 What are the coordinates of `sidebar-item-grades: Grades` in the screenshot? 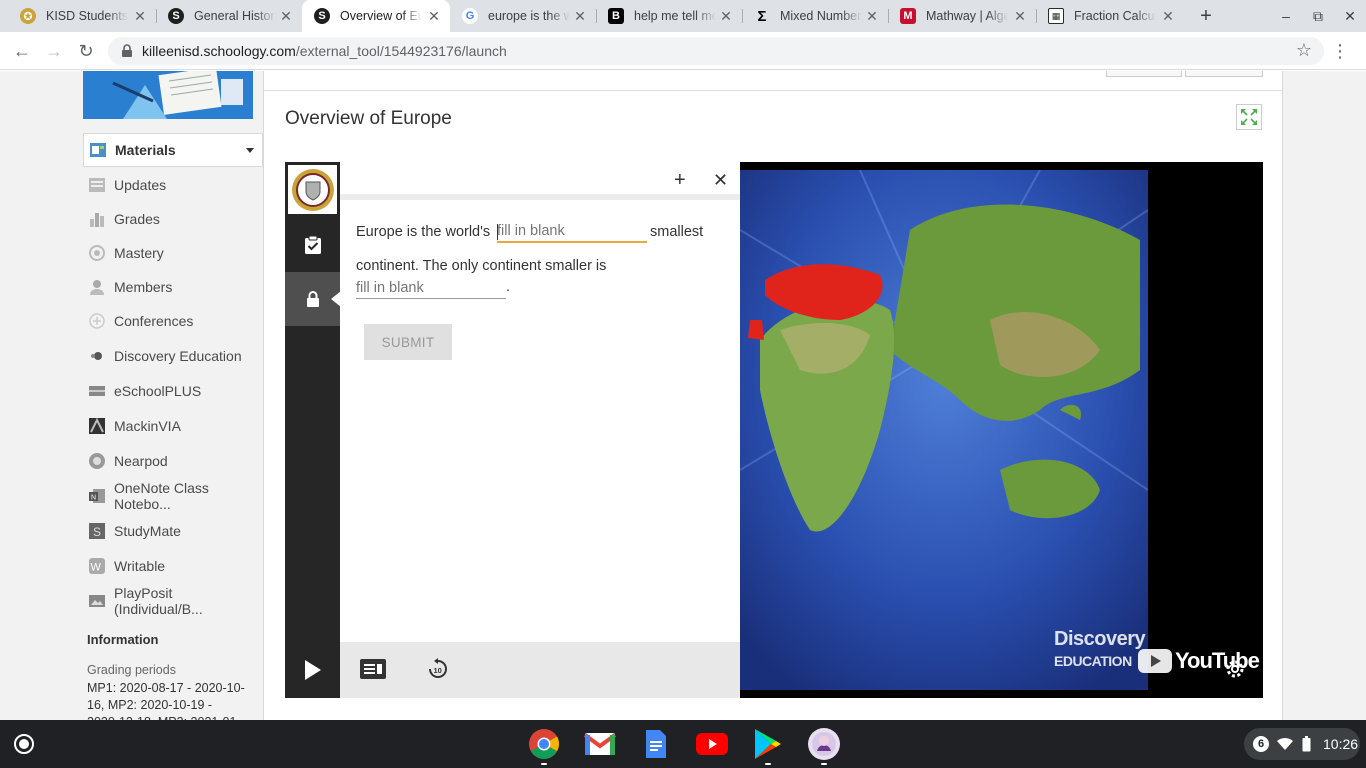 It's located at (173, 219).